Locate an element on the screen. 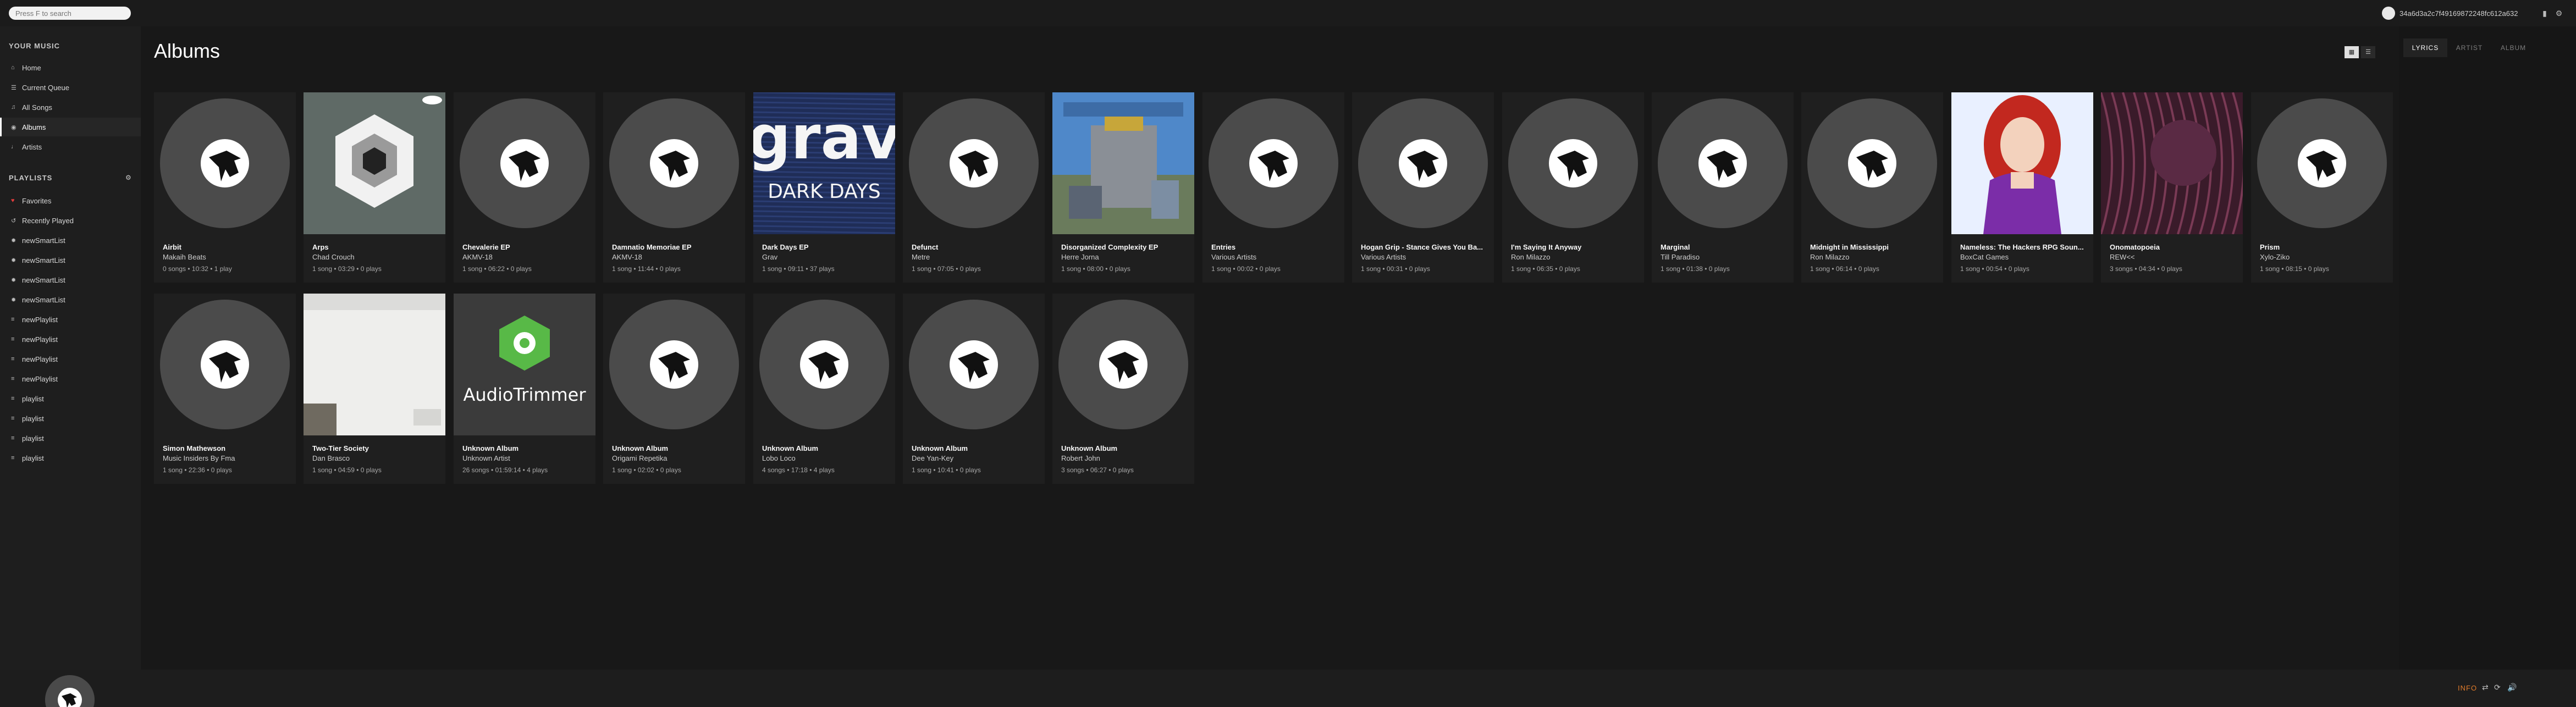 Image resolution: width=2576 pixels, height=707 pixels. album-cover: AudioTrimmer is located at coordinates (524, 364).